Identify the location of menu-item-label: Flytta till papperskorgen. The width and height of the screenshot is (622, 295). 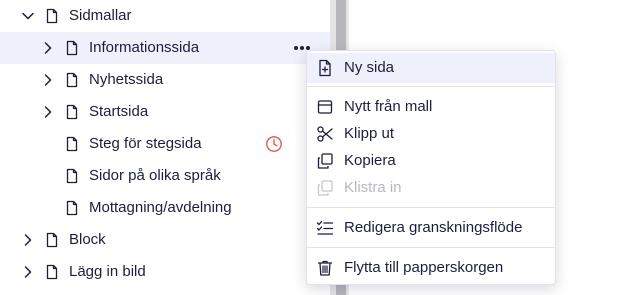
(424, 267).